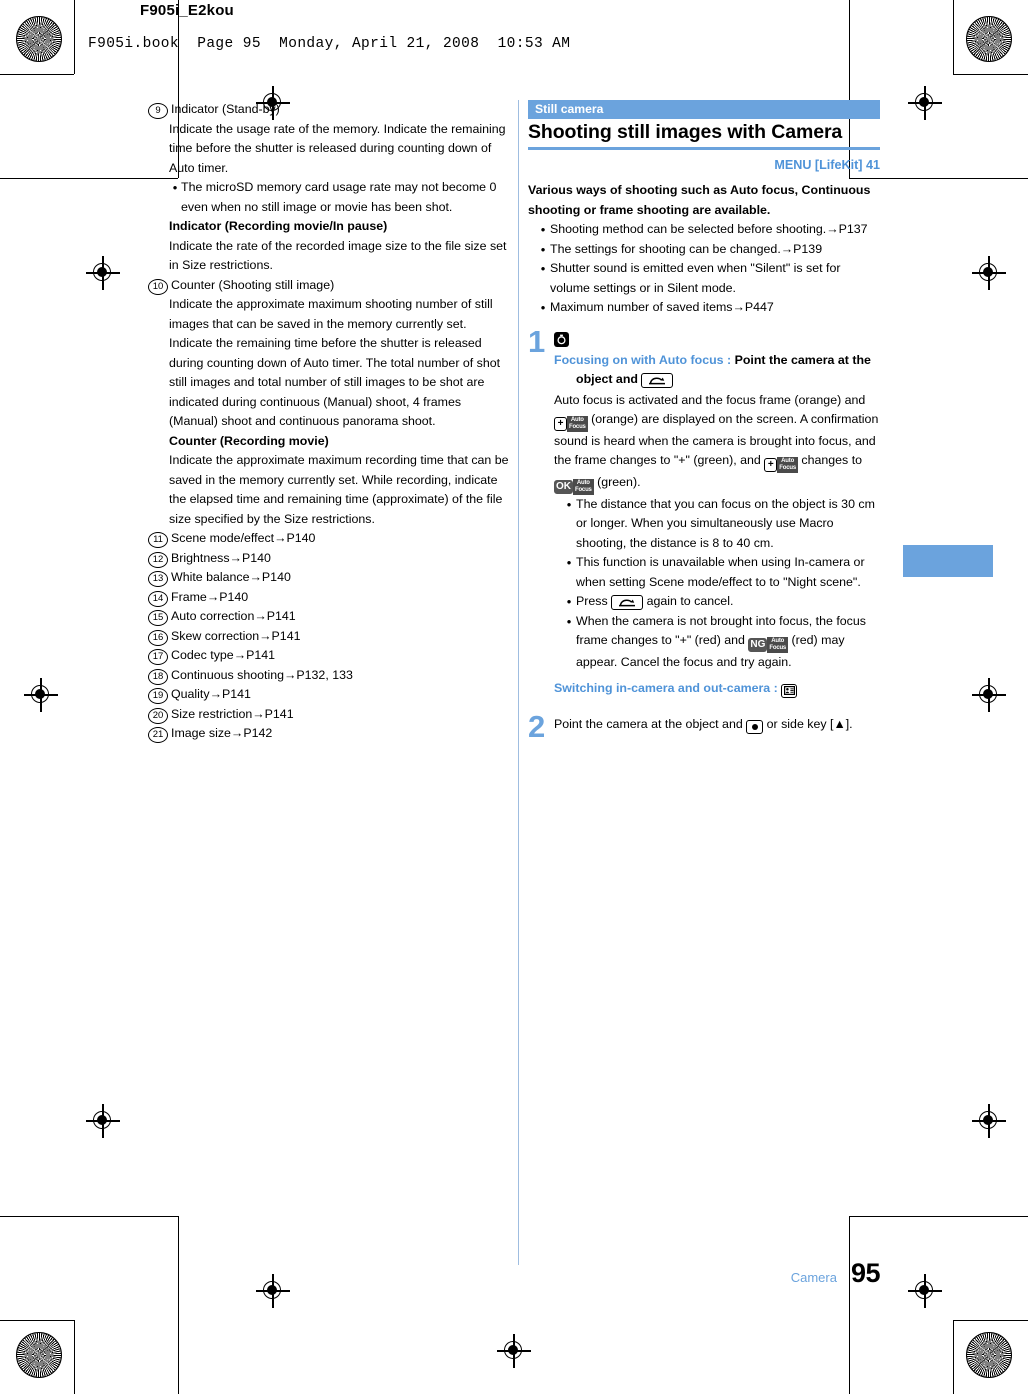 Image resolution: width=1028 pixels, height=1394 pixels. Describe the element at coordinates (329, 715) in the screenshot. I see `reference-item: 20 Size restriction→P141` at that location.